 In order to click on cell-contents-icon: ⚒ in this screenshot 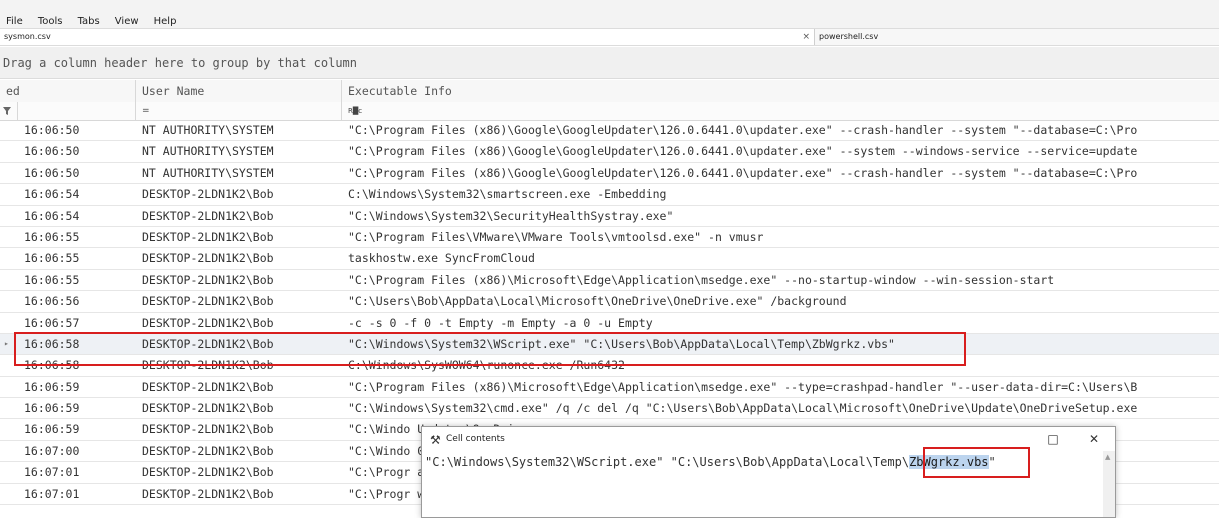, I will do `click(435, 440)`.